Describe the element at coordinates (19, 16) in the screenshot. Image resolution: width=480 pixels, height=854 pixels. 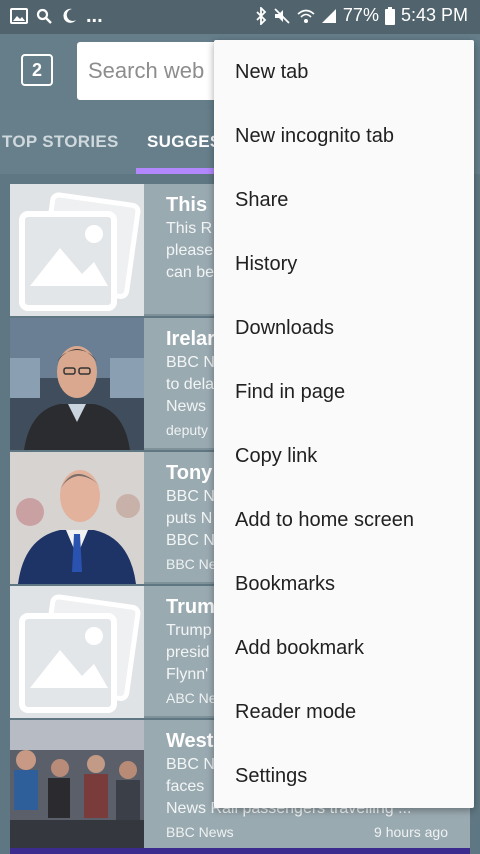
I see `image-icon` at that location.